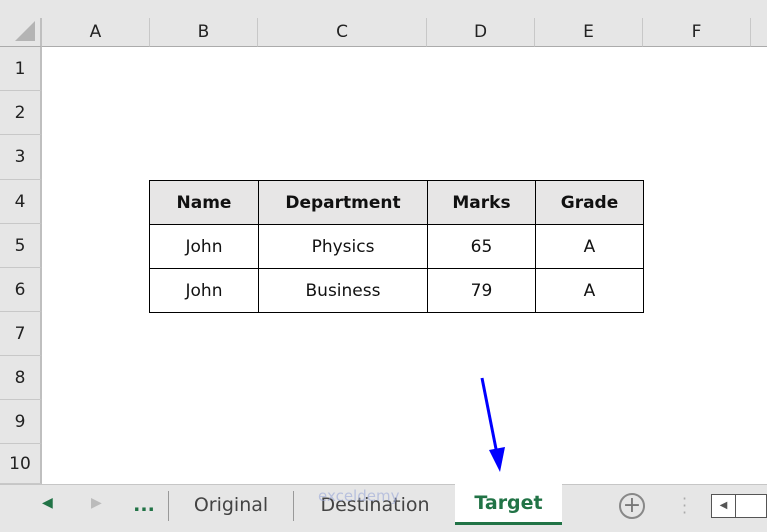 This screenshot has width=767, height=532. Describe the element at coordinates (724, 506) in the screenshot. I see `scroll-left-icon: ◀` at that location.